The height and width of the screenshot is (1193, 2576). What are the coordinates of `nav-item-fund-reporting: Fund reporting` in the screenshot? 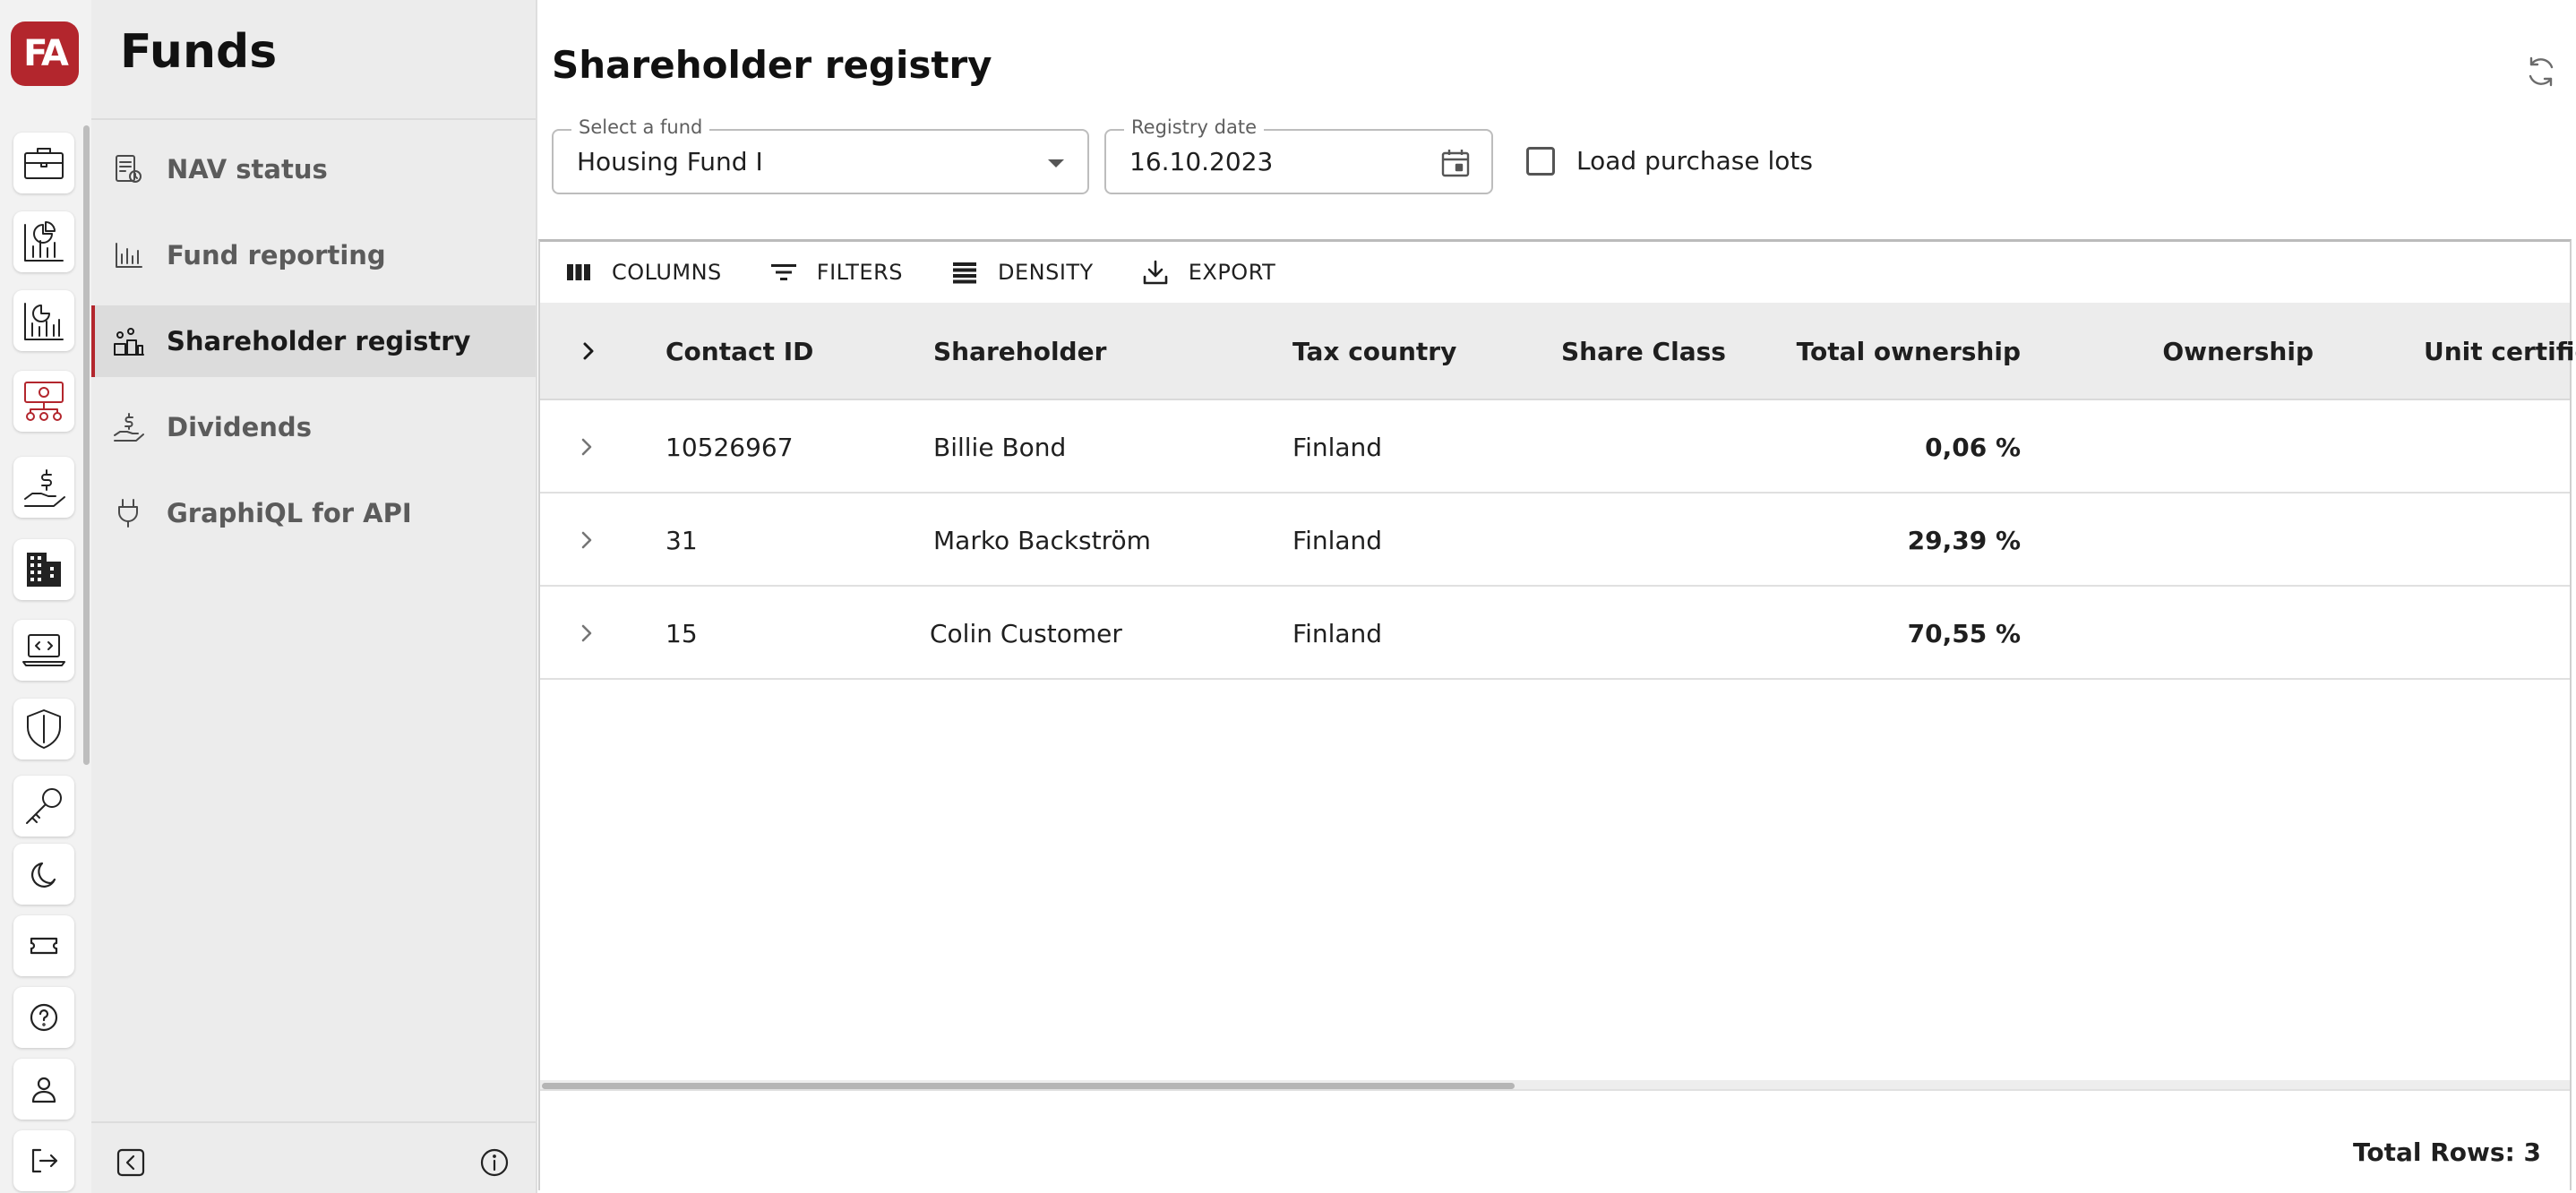 It's located at (313, 255).